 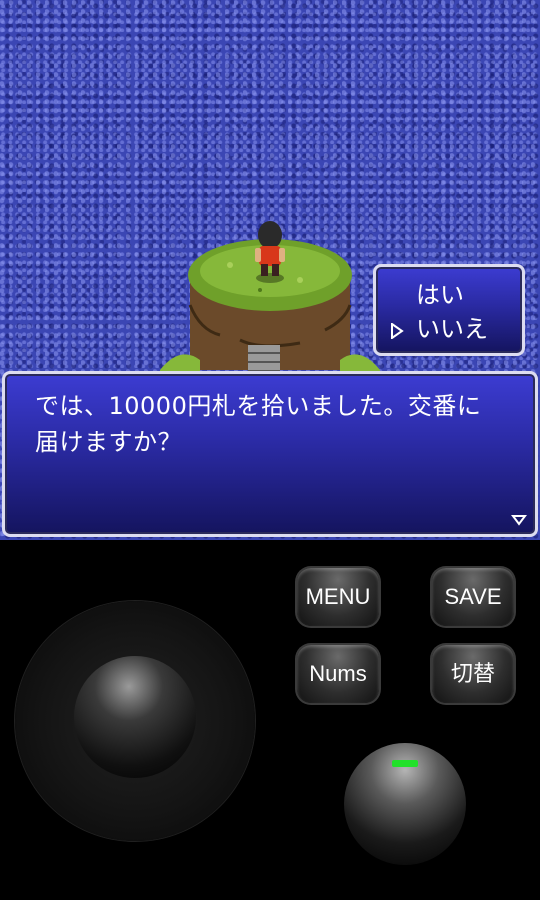 What do you see at coordinates (397, 331) in the screenshot?
I see `cursor-triangle-icon` at bounding box center [397, 331].